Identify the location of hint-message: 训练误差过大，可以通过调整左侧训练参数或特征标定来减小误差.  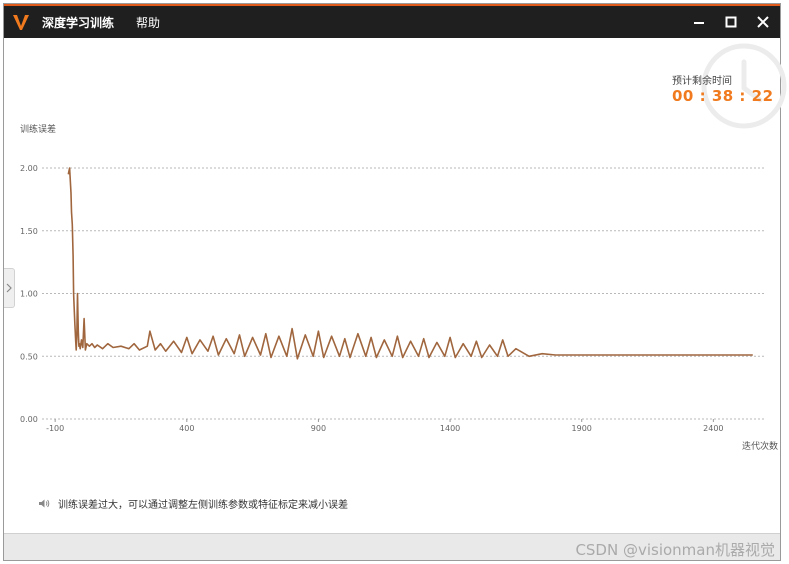
(193, 503).